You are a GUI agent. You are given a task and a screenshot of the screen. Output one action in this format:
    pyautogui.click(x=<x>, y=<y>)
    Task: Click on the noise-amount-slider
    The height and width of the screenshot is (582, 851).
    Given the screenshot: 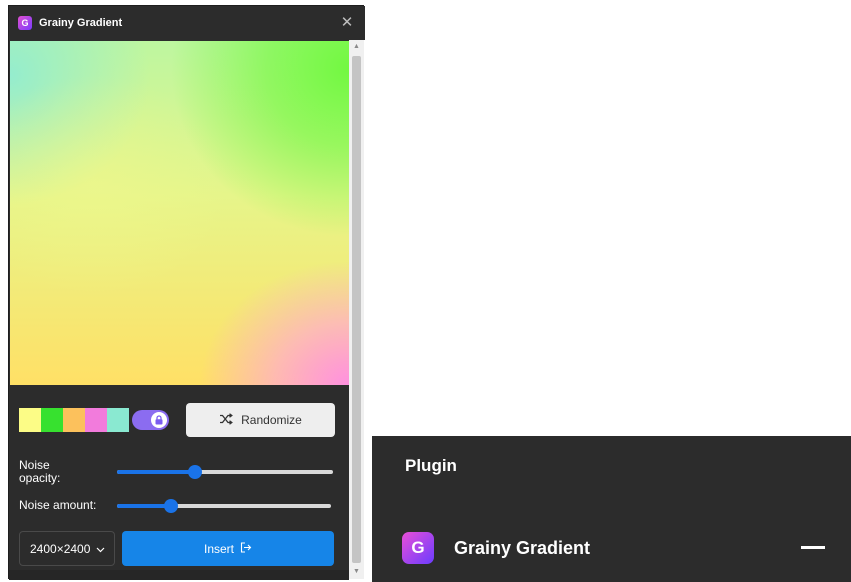 What is the action you would take?
    pyautogui.click(x=224, y=506)
    